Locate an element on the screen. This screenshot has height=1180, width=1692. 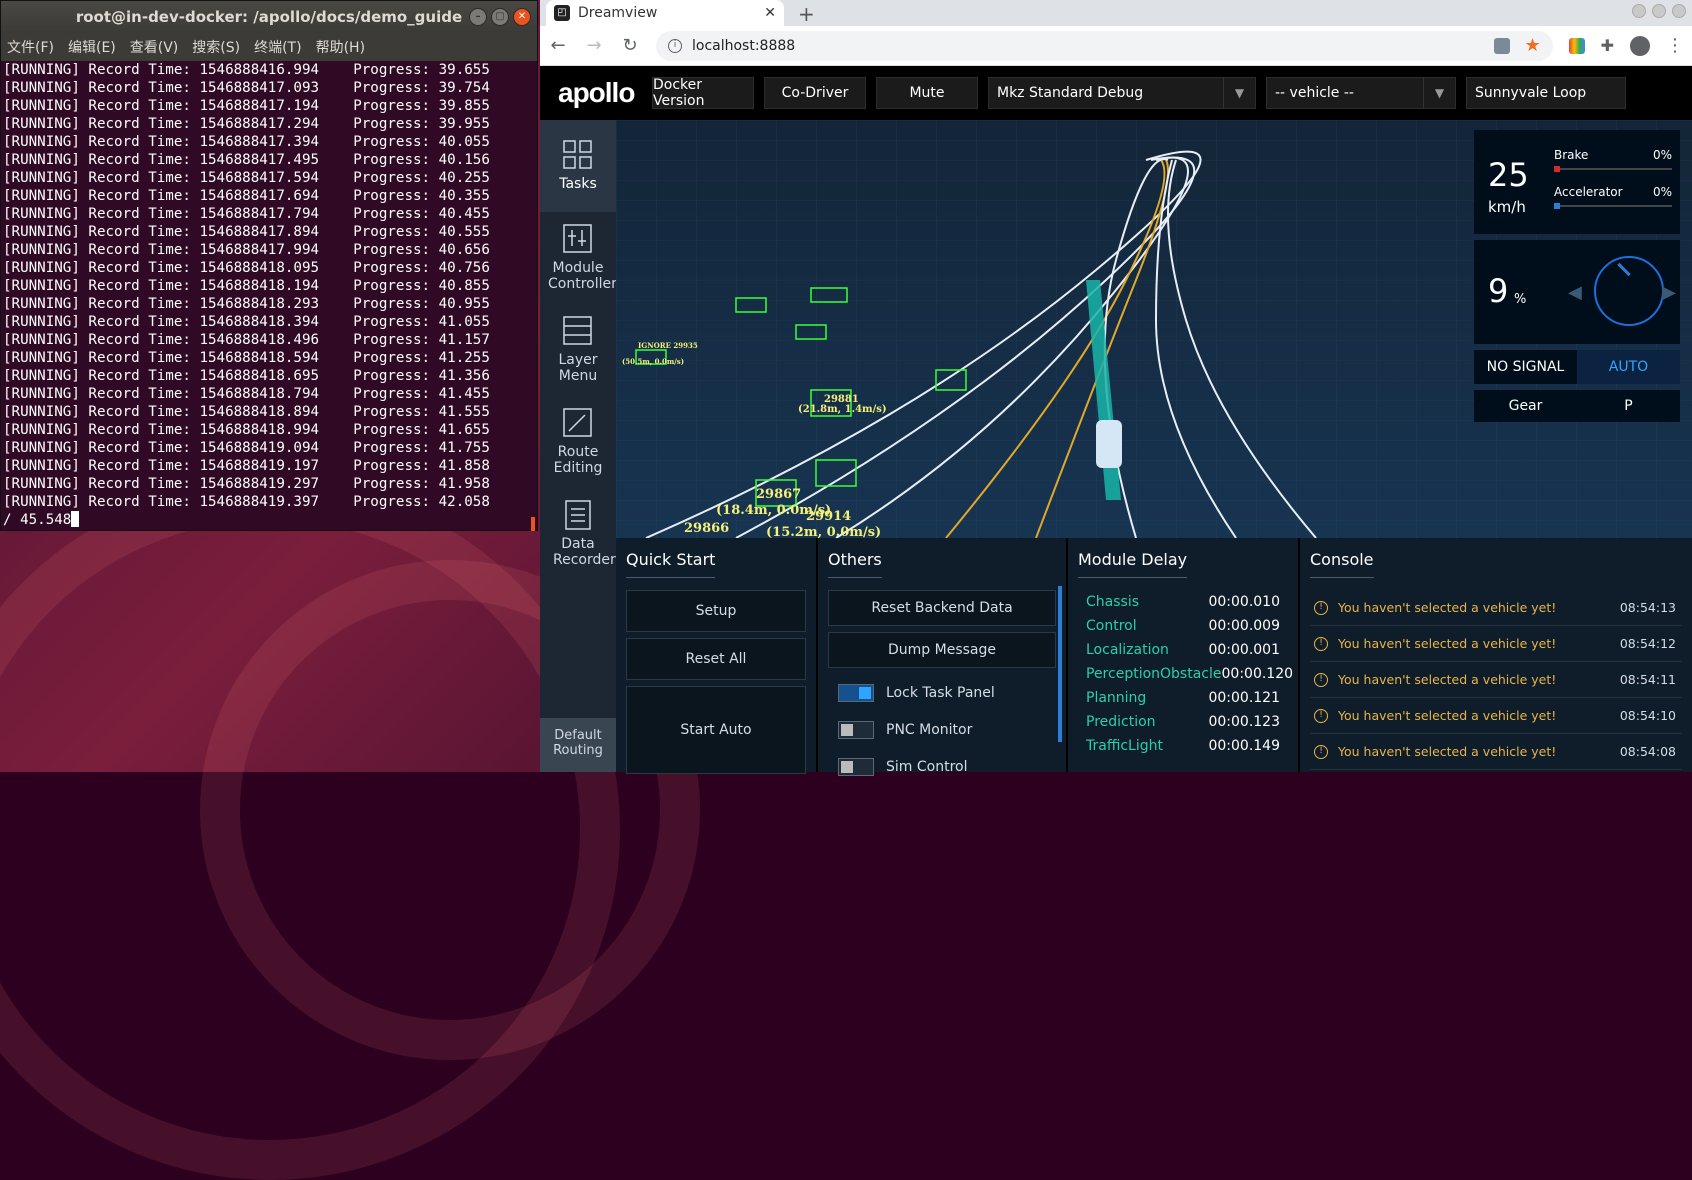
brake-meter: Brake 0% is located at coordinates (1613, 160).